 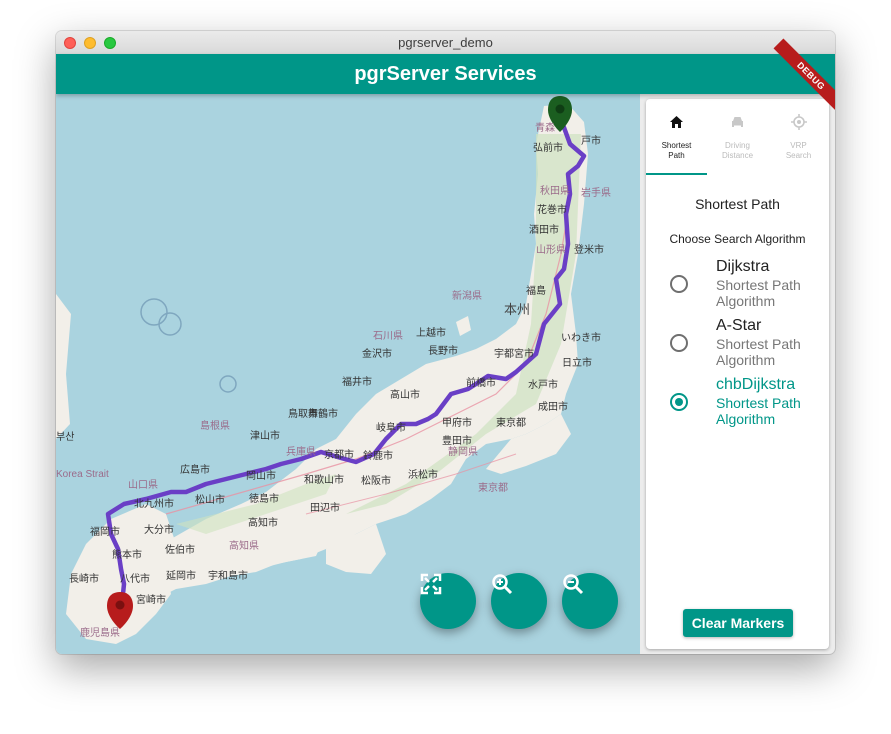 What do you see at coordinates (65, 437) in the screenshot?
I see `map-label: 부산` at bounding box center [65, 437].